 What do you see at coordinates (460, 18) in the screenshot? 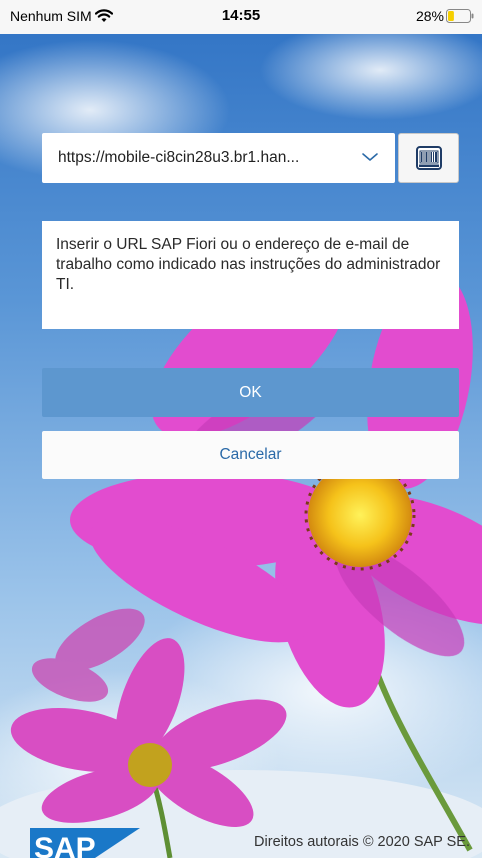
I see `battery-icon` at bounding box center [460, 18].